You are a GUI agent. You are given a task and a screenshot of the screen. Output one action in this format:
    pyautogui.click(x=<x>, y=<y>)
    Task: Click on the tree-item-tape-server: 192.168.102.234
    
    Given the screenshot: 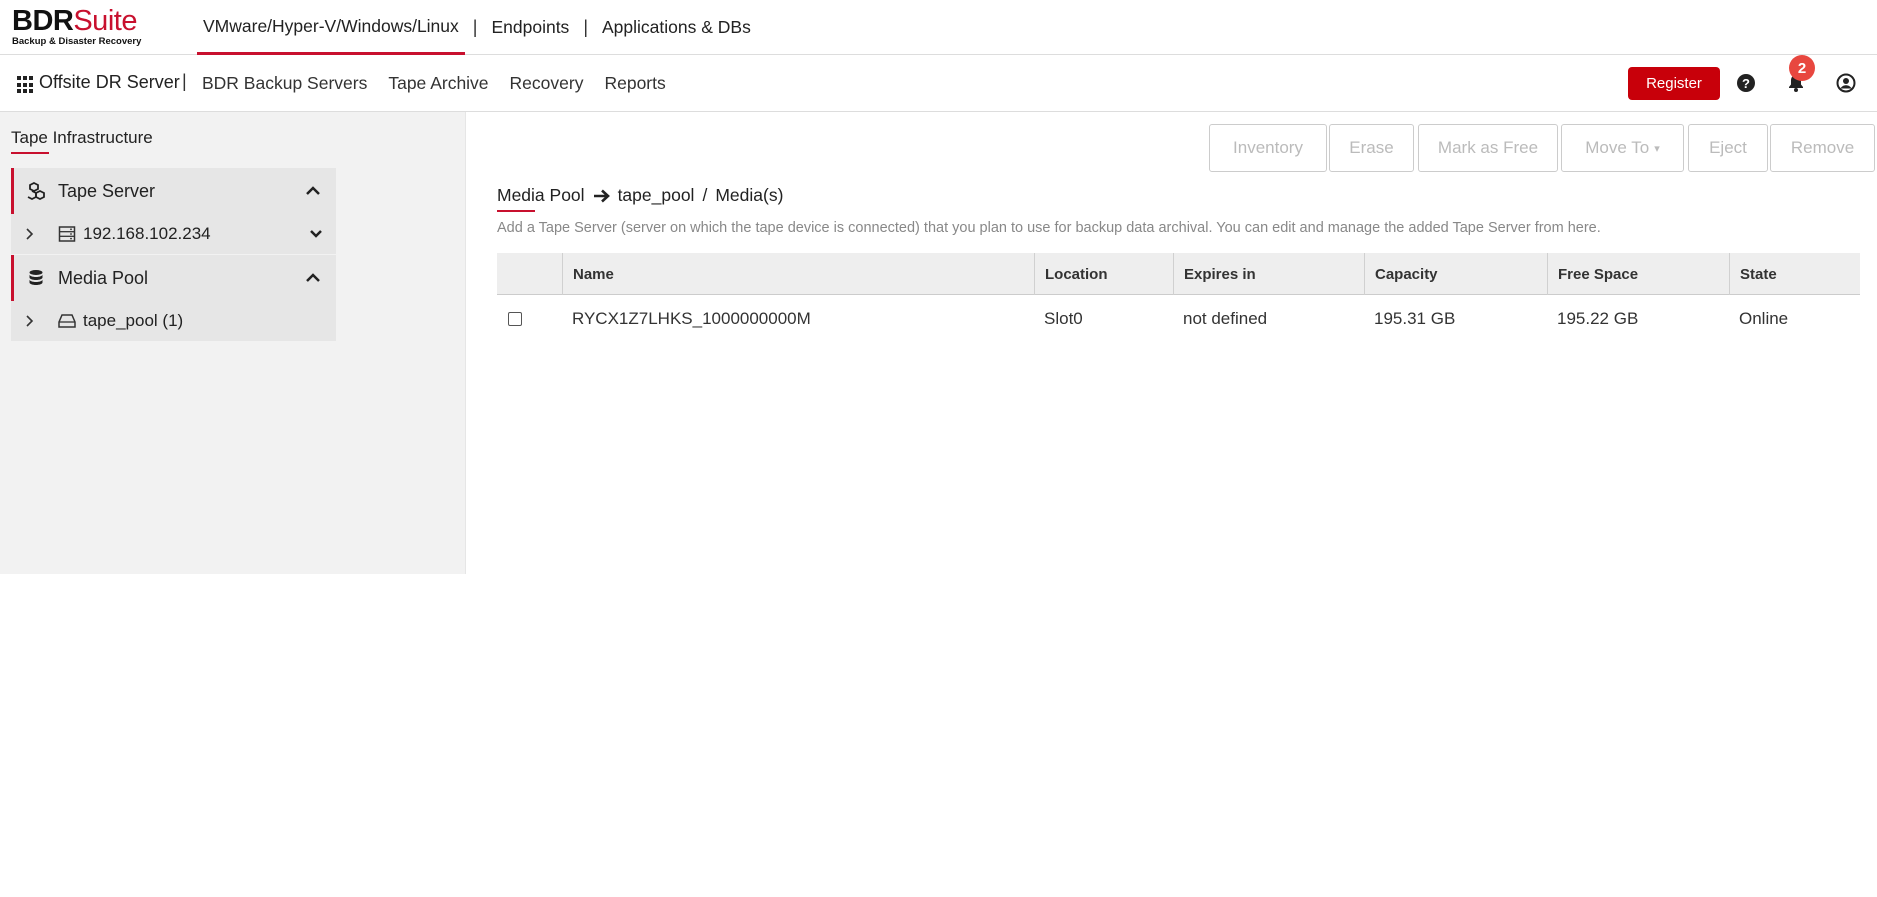 What is the action you would take?
    pyautogui.click(x=173, y=234)
    